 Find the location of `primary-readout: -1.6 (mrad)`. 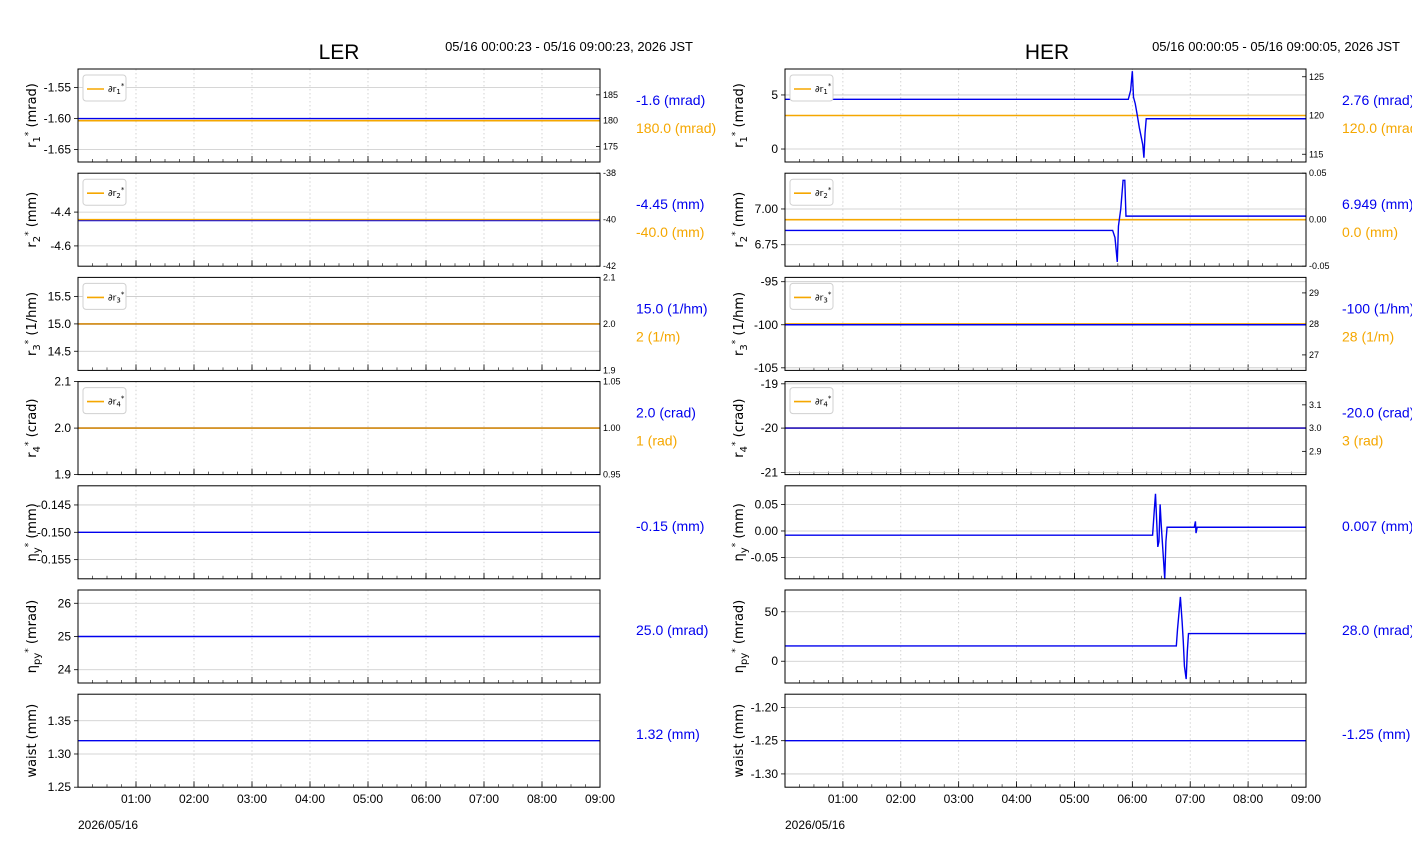

primary-readout: -1.6 (mrad) is located at coordinates (670, 100).